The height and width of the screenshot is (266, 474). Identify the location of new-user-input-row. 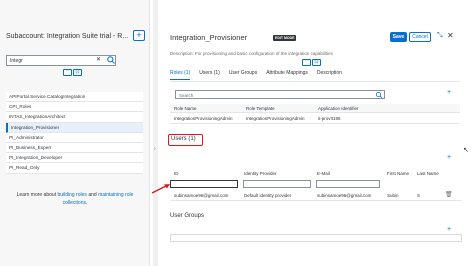
(316, 184).